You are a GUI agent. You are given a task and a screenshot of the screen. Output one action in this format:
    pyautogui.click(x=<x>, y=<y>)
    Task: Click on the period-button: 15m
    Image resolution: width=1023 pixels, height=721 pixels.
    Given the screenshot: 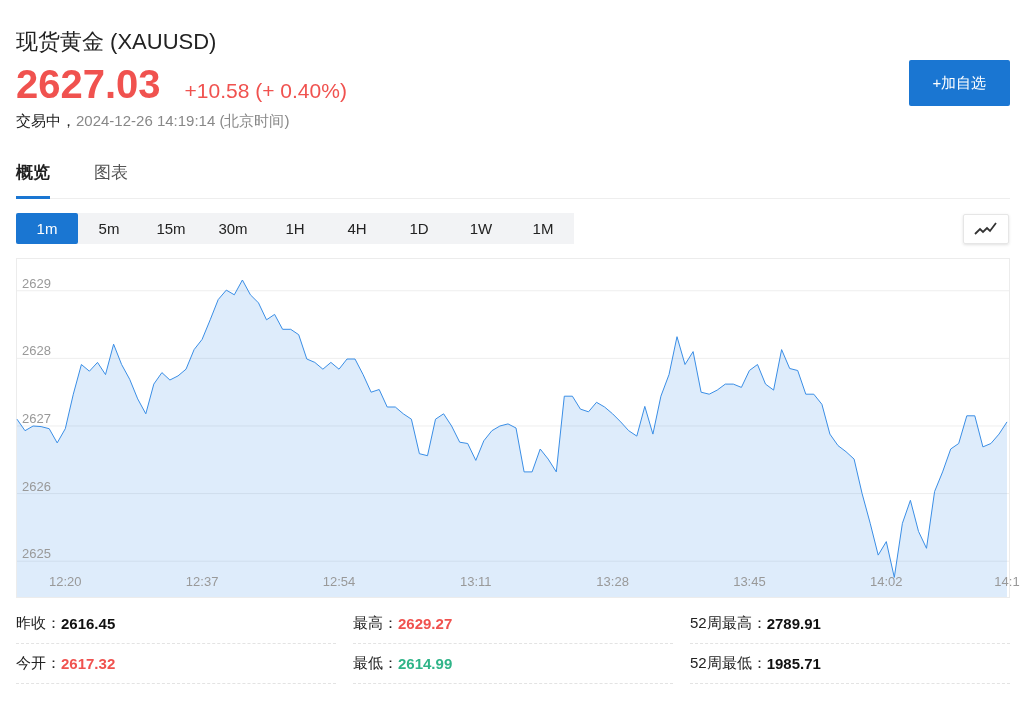 What is the action you would take?
    pyautogui.click(x=171, y=228)
    